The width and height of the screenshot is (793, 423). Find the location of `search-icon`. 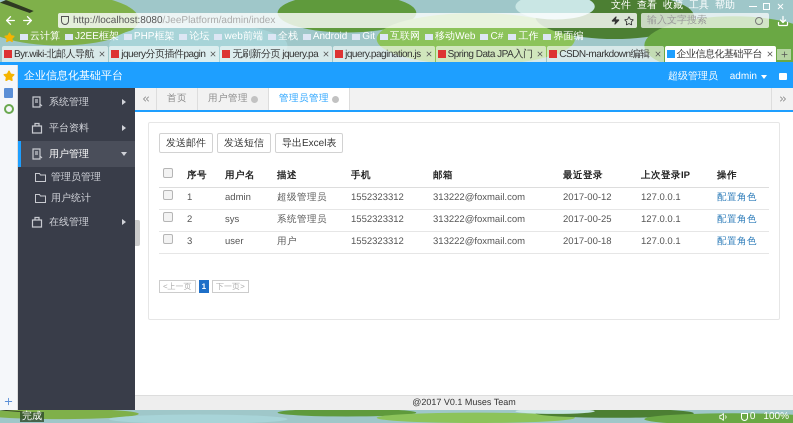

search-icon is located at coordinates (759, 20).